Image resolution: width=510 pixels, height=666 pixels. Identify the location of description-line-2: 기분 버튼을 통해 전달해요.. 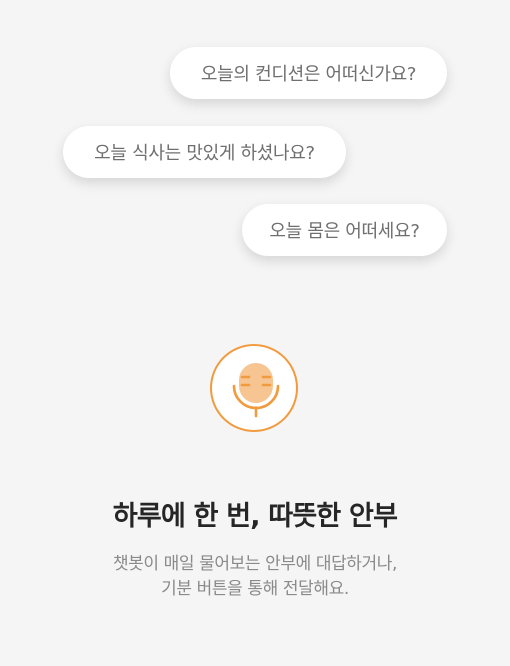
(255, 589).